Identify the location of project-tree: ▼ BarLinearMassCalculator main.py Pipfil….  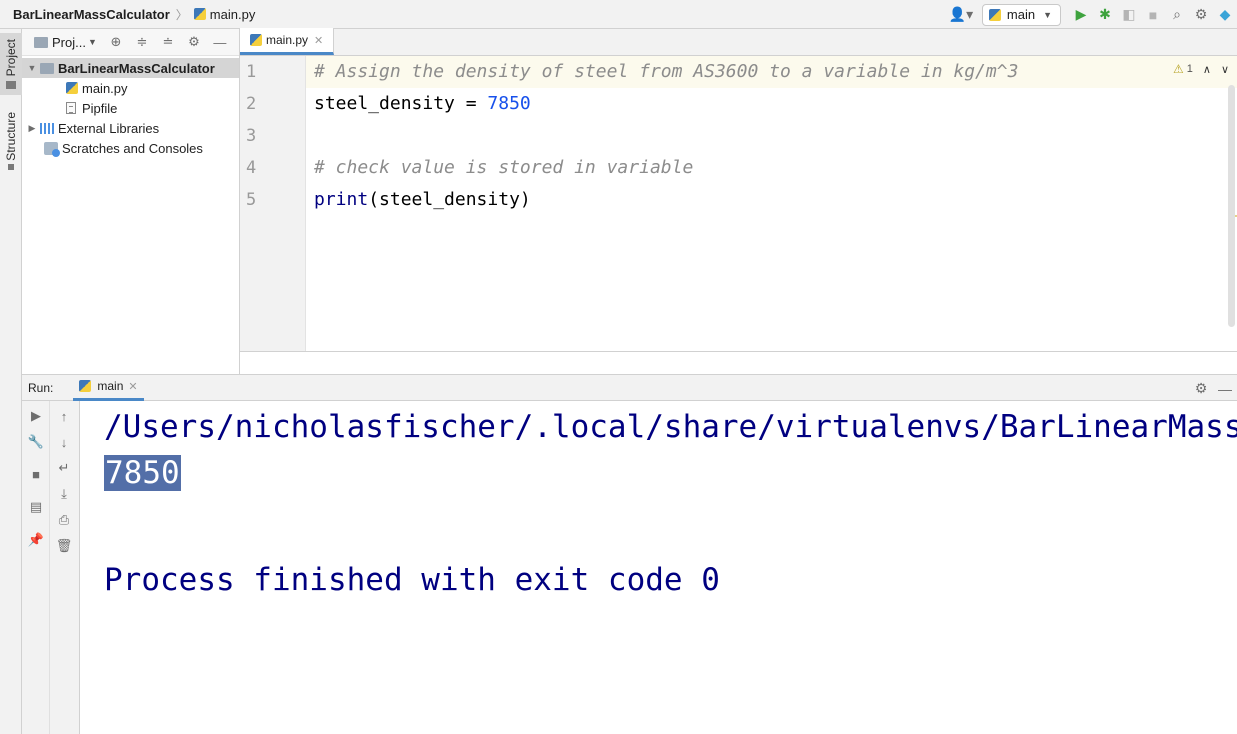
(130, 107).